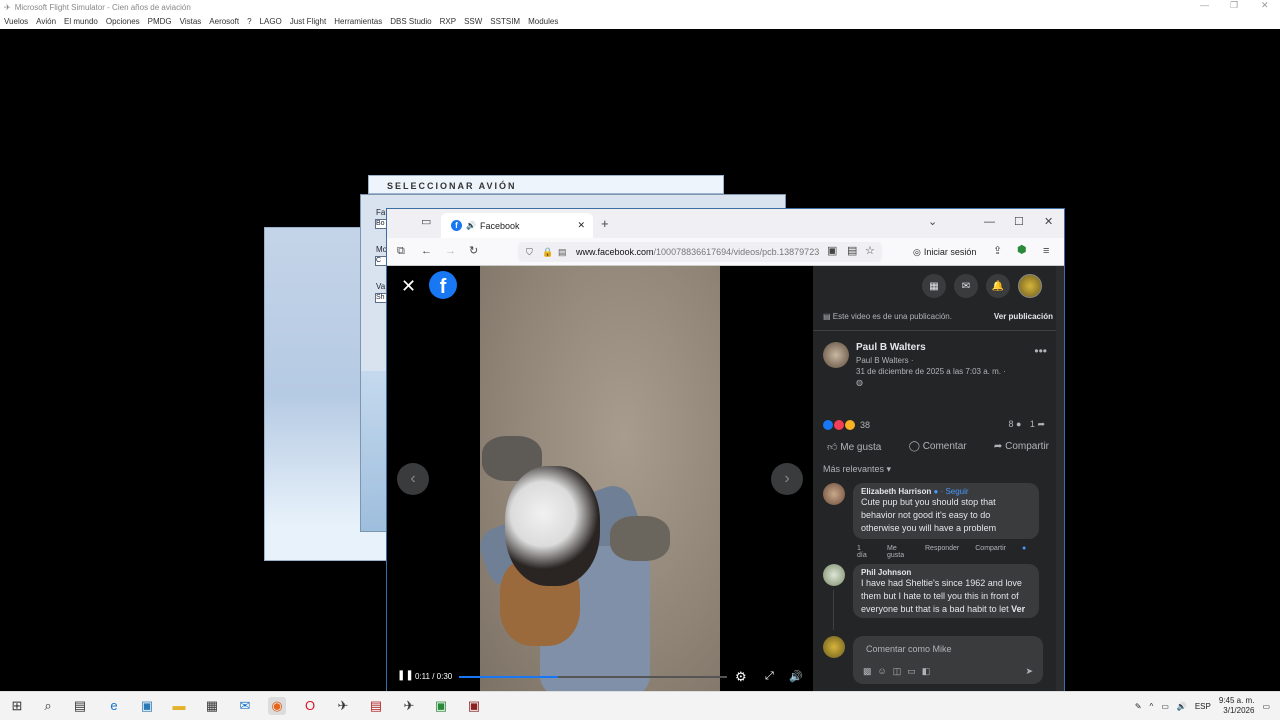 The width and height of the screenshot is (1280, 720). Describe the element at coordinates (160, 21) in the screenshot. I see `menu-item: PMDG` at that location.